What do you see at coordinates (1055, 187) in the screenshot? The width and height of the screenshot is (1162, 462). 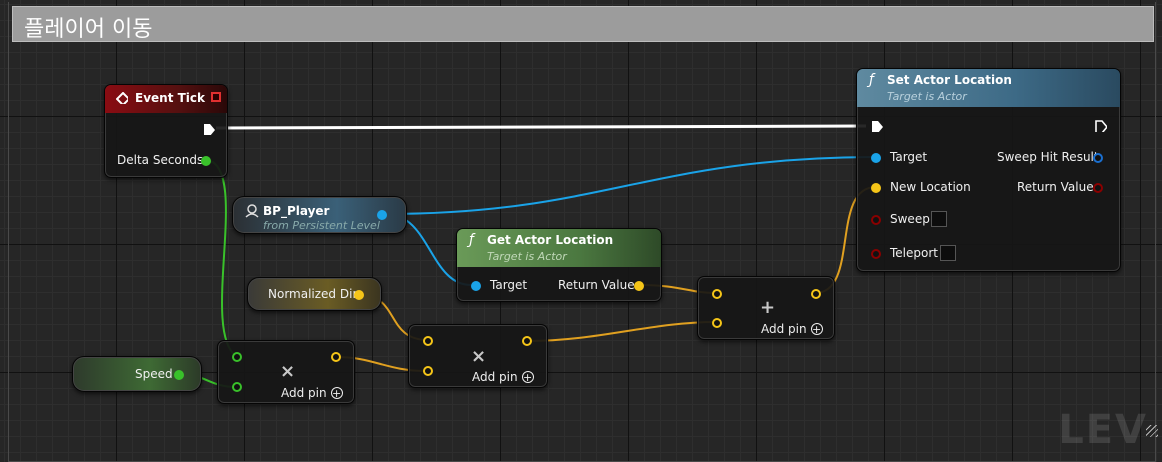 I see `return-value-label: Return Value` at bounding box center [1055, 187].